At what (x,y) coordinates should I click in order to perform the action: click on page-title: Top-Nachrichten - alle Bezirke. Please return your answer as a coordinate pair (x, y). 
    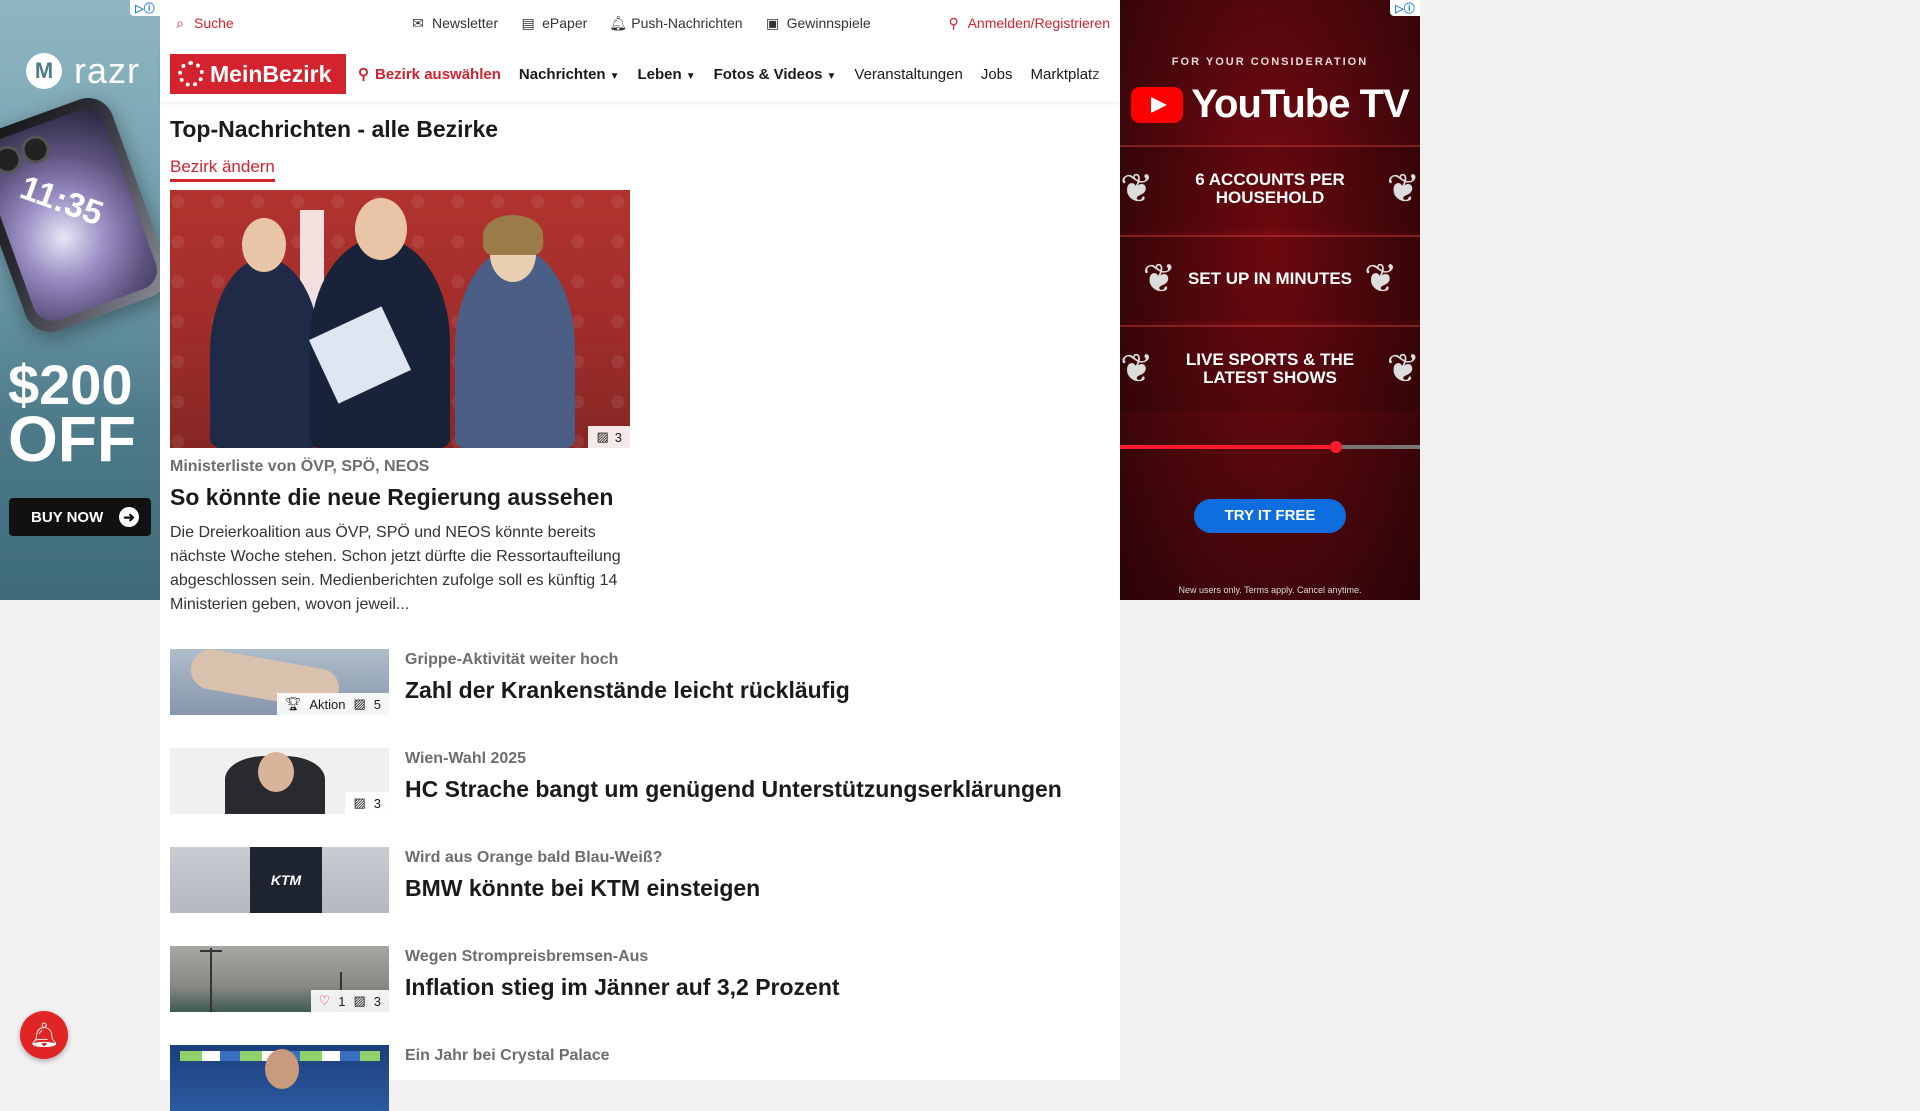
    Looking at the image, I should click on (334, 129).